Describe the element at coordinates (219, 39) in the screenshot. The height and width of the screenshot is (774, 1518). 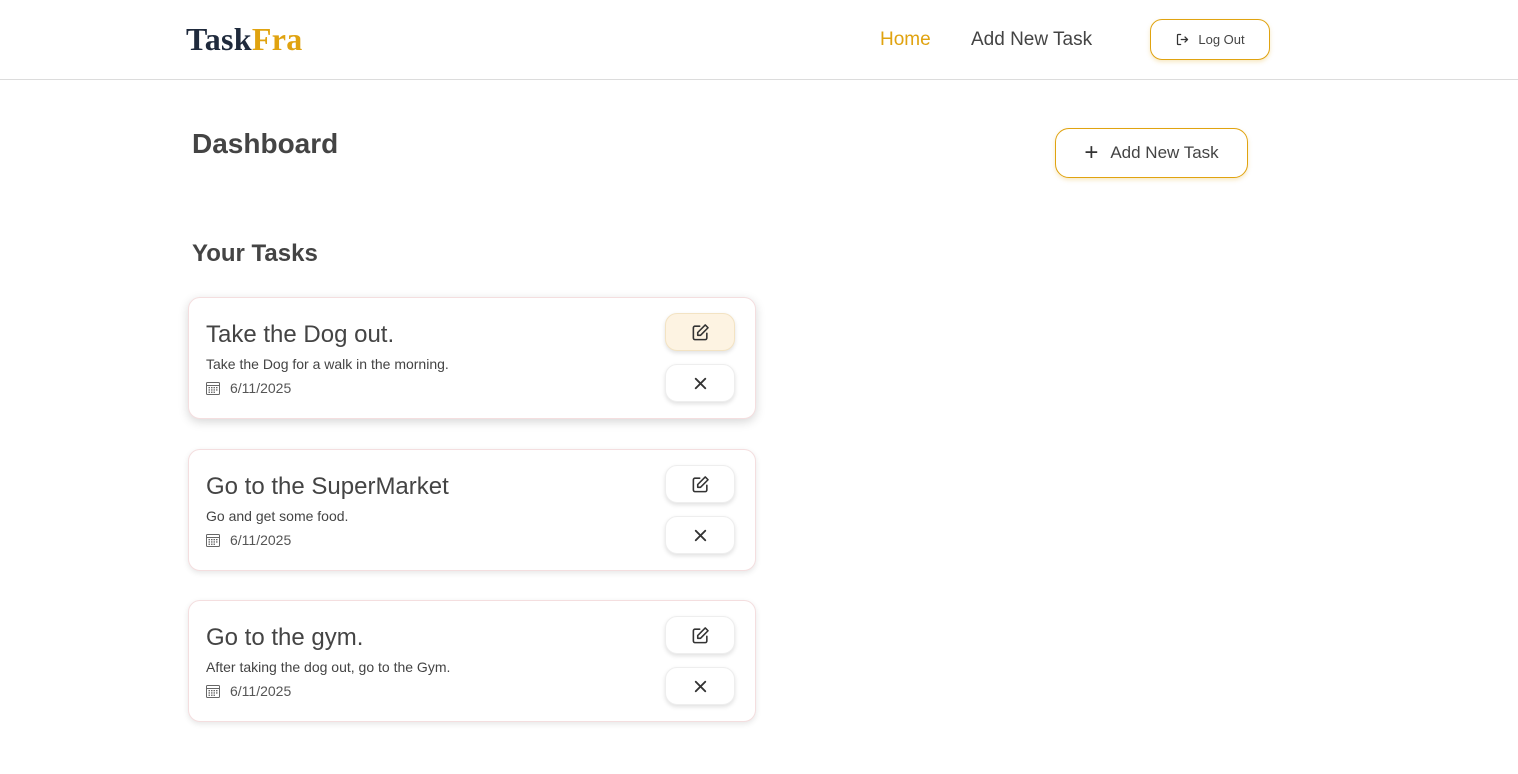
I see `logo-part-task: Task` at that location.